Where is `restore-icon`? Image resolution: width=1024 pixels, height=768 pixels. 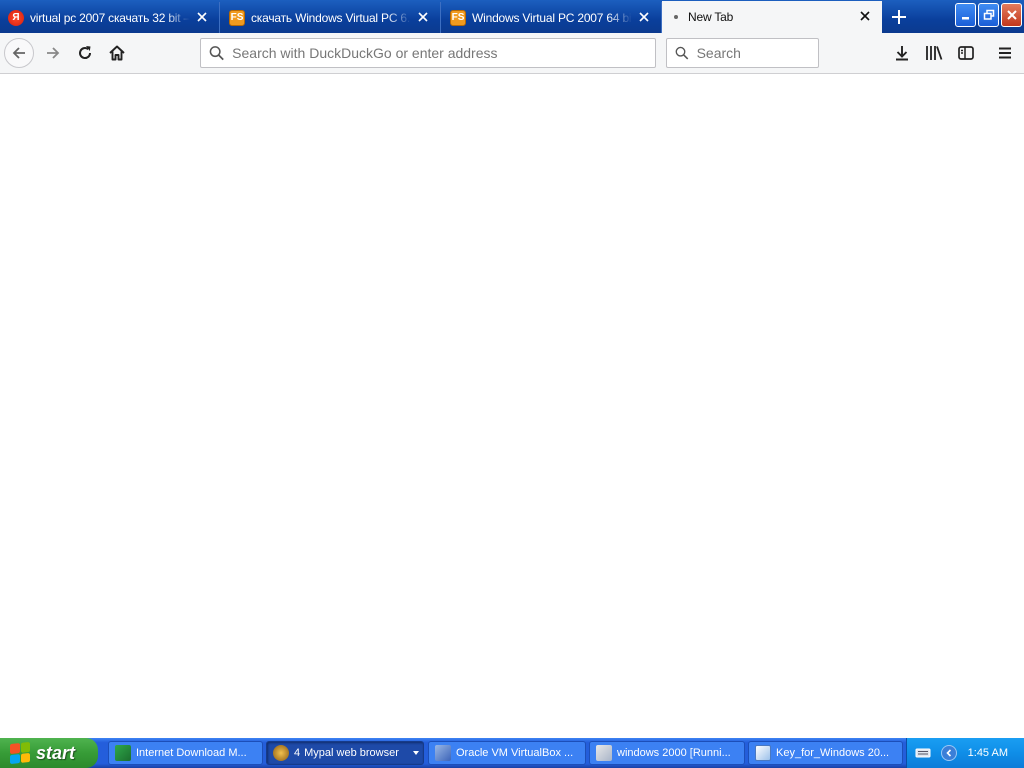 restore-icon is located at coordinates (988, 14).